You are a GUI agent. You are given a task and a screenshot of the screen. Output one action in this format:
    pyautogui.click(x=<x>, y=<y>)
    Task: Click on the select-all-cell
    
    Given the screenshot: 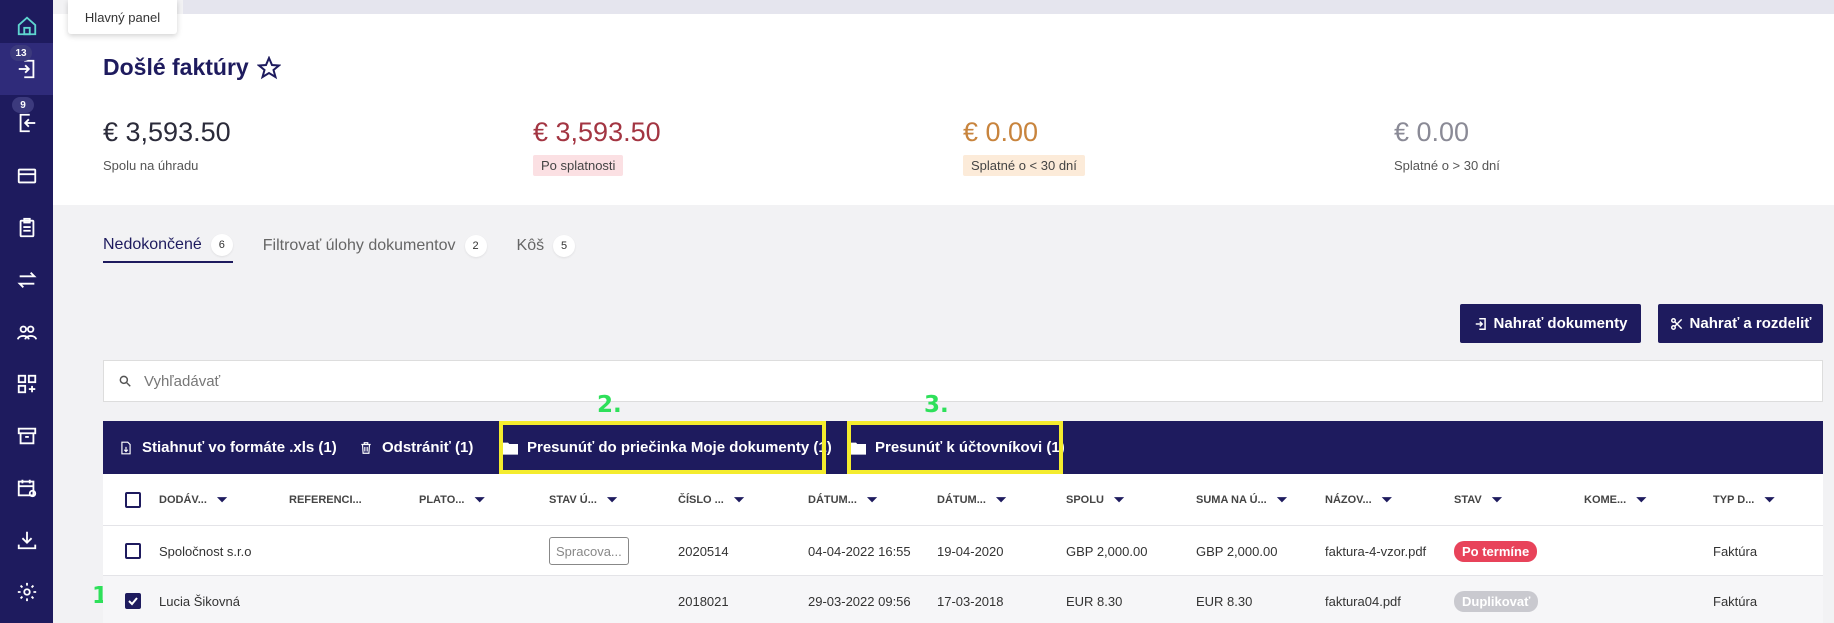 What is the action you would take?
    pyautogui.click(x=133, y=500)
    